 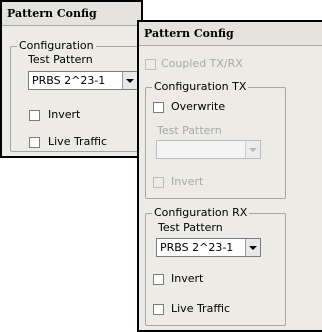 I want to click on coupled-tx-rx-label: Coupled TX/RX, so click(x=202, y=63).